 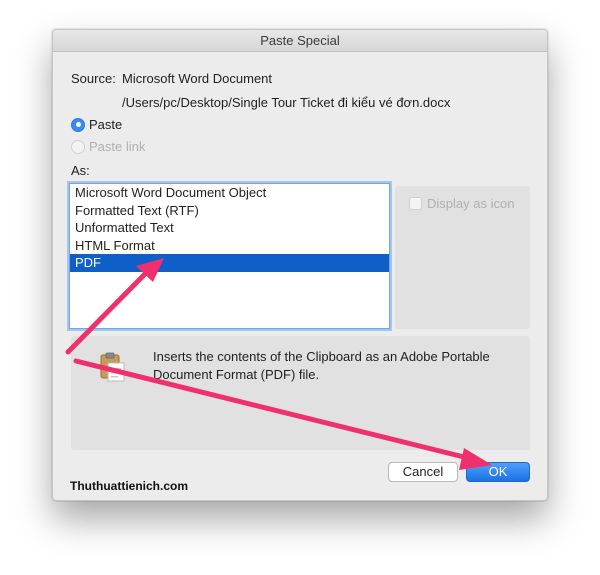 What do you see at coordinates (229, 193) in the screenshot?
I see `format-list-item: Microsoft Word Document Object` at bounding box center [229, 193].